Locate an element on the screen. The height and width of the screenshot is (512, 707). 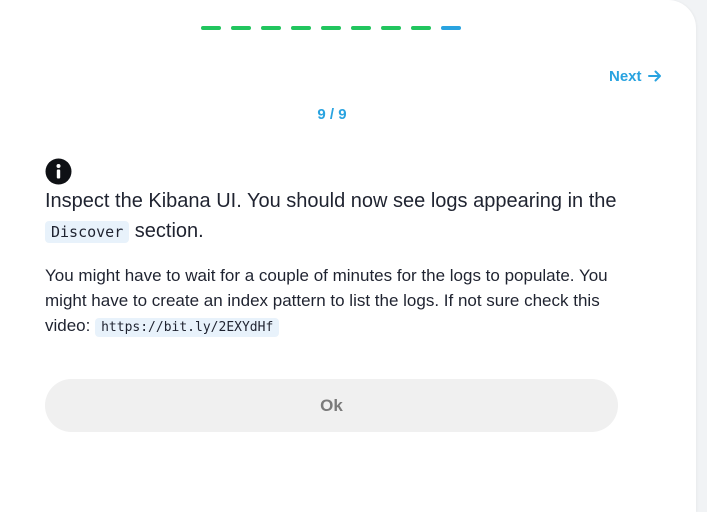
ok-button-label: Ok is located at coordinates (331, 405).